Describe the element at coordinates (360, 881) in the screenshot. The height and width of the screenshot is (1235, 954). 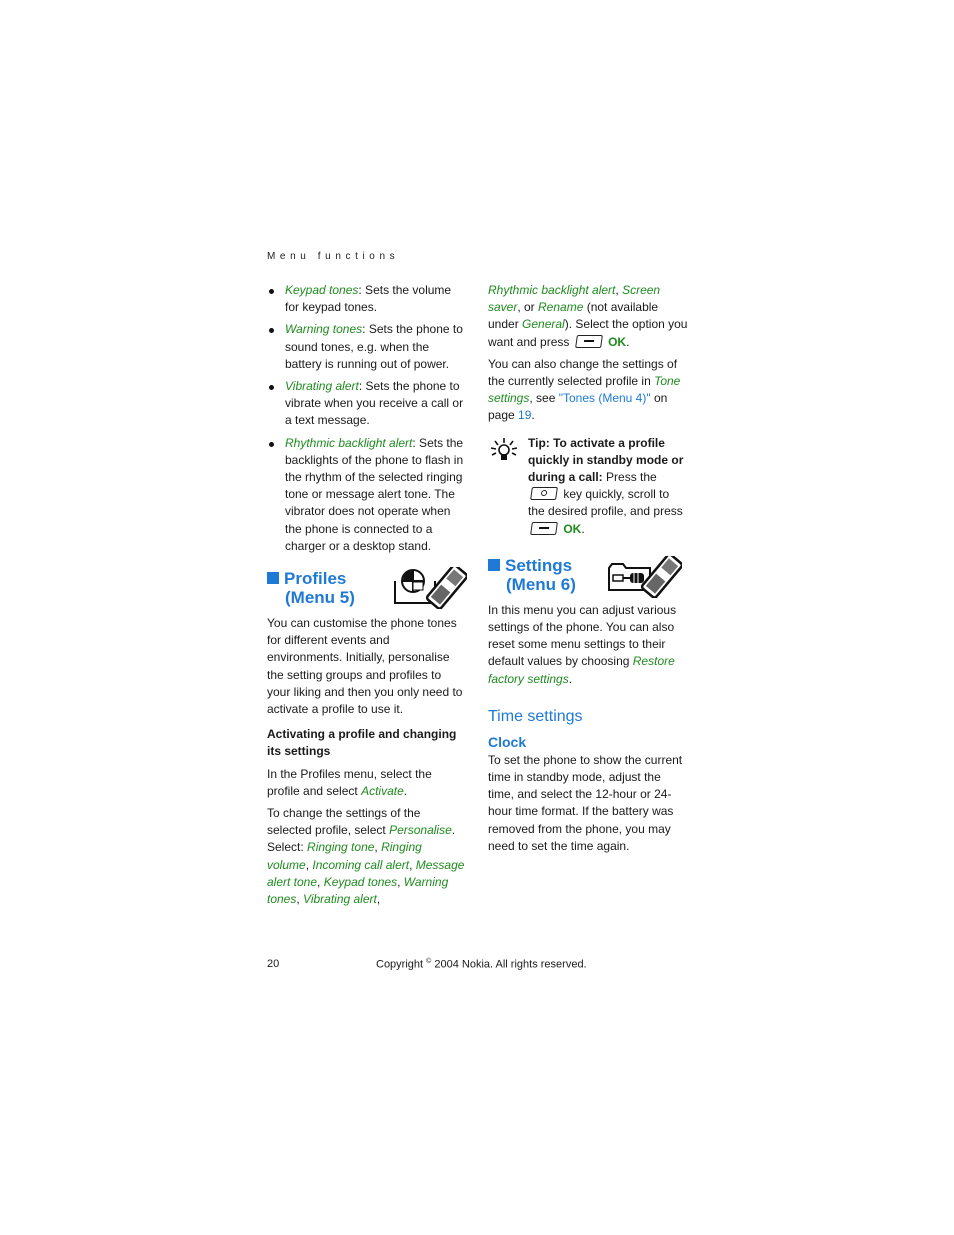
I see `option-term: Keypad tones` at that location.